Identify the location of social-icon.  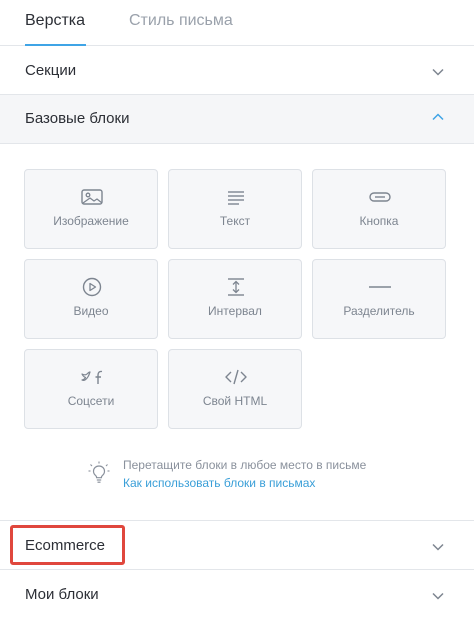
(92, 377).